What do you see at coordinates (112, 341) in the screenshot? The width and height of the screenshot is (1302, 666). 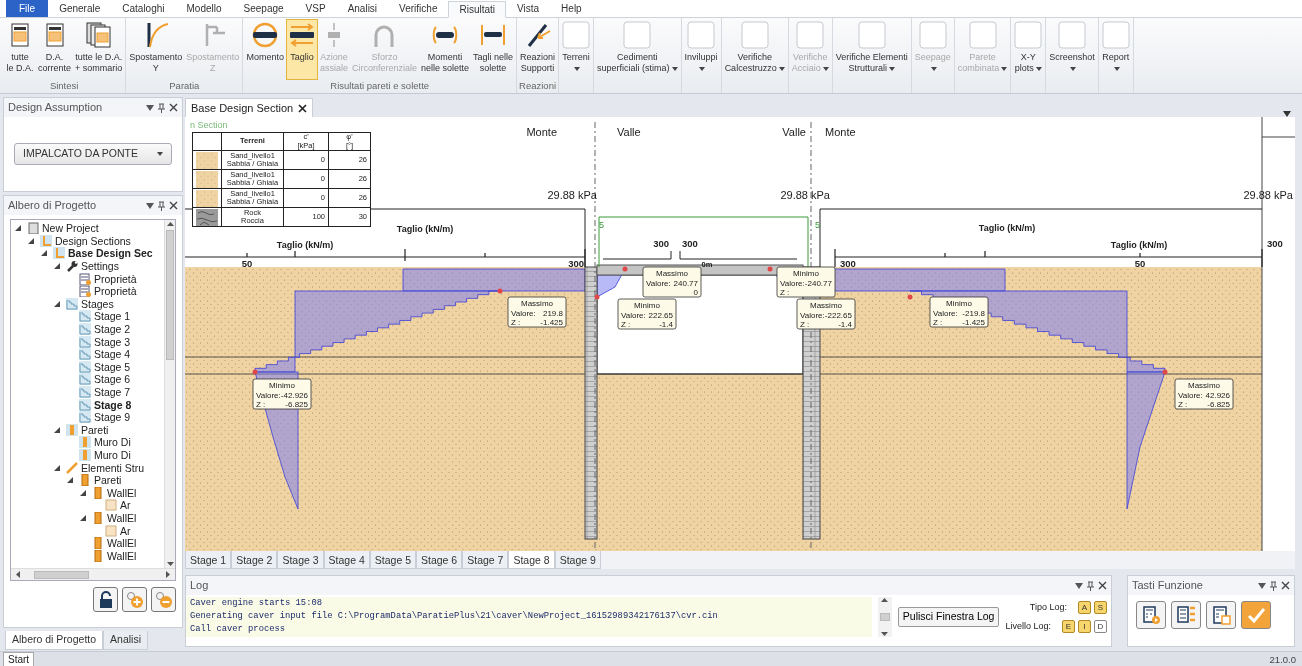 I see `tree-item: Stage 3` at bounding box center [112, 341].